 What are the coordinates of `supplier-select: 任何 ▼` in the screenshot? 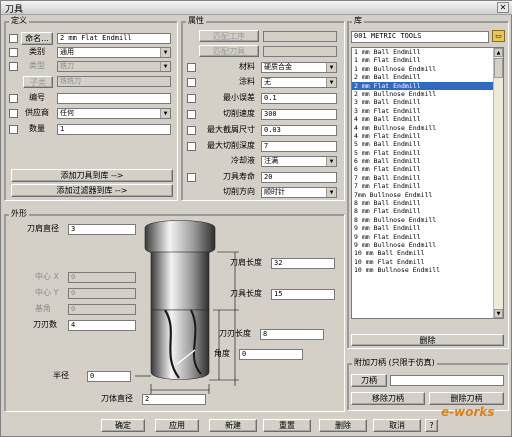 It's located at (114, 113).